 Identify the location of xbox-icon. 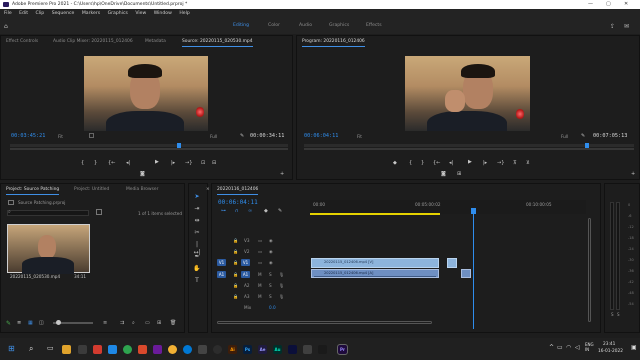
(127, 349).